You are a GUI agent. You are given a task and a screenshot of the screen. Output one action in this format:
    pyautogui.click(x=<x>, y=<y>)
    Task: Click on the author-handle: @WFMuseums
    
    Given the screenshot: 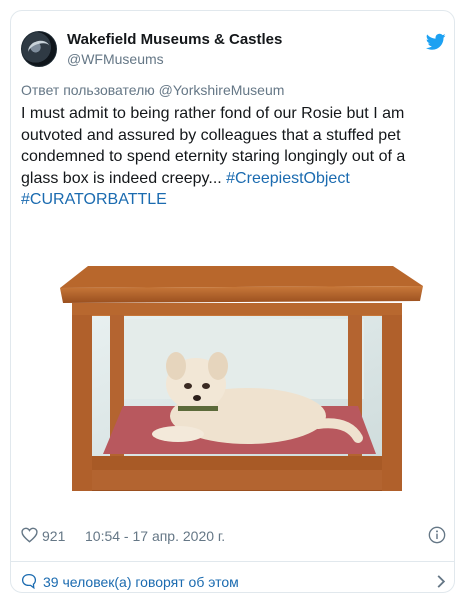 What is the action you would take?
    pyautogui.click(x=115, y=59)
    